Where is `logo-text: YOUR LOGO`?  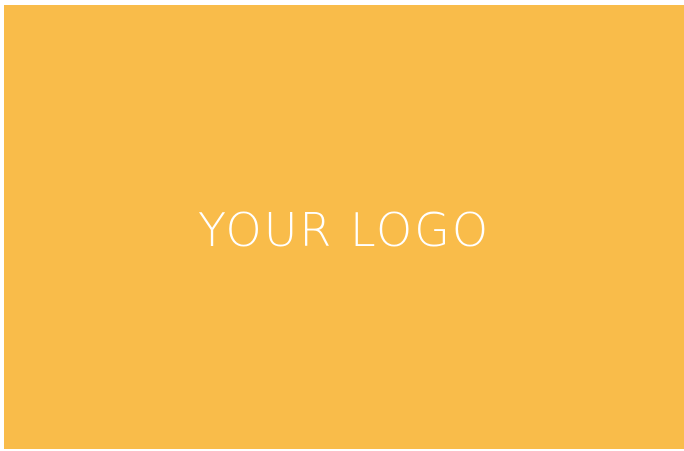
logo-text: YOUR LOGO is located at coordinates (344, 230).